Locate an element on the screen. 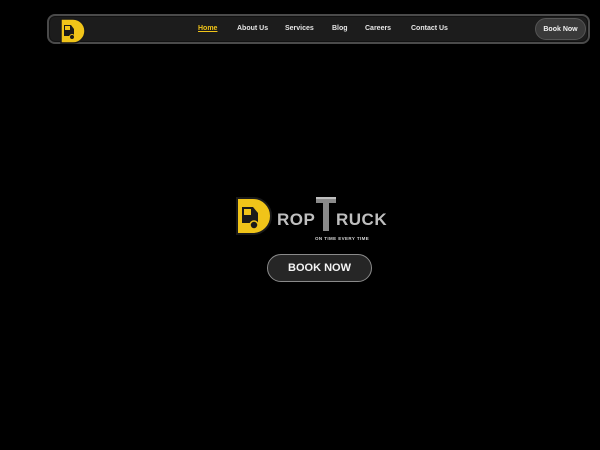  nav-link-services: Services is located at coordinates (299, 28).